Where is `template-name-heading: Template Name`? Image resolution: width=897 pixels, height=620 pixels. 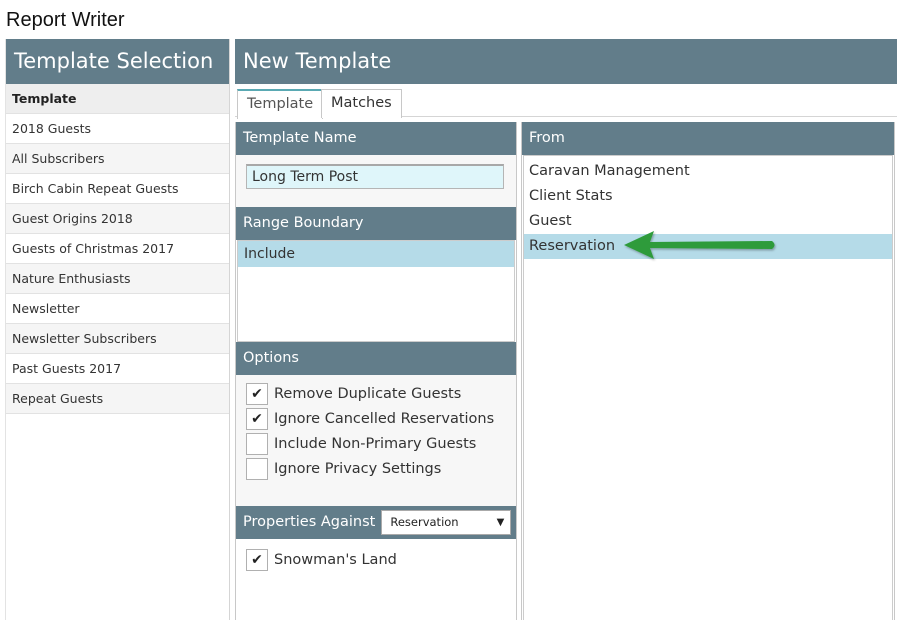
template-name-heading: Template Name is located at coordinates (376, 138).